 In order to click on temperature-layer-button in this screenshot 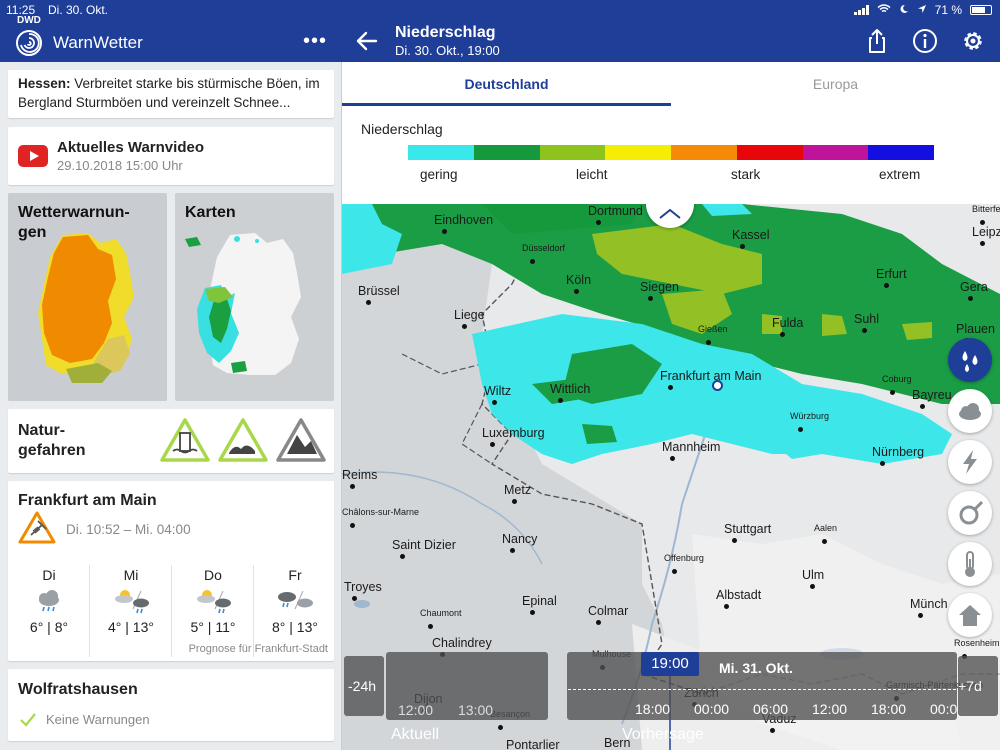, I will do `click(970, 564)`.